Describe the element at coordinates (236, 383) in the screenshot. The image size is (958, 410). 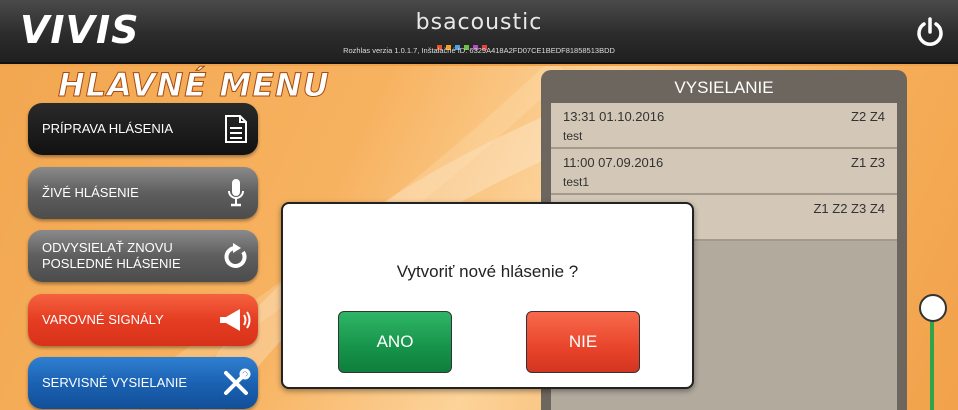
I see `tools-icon` at that location.